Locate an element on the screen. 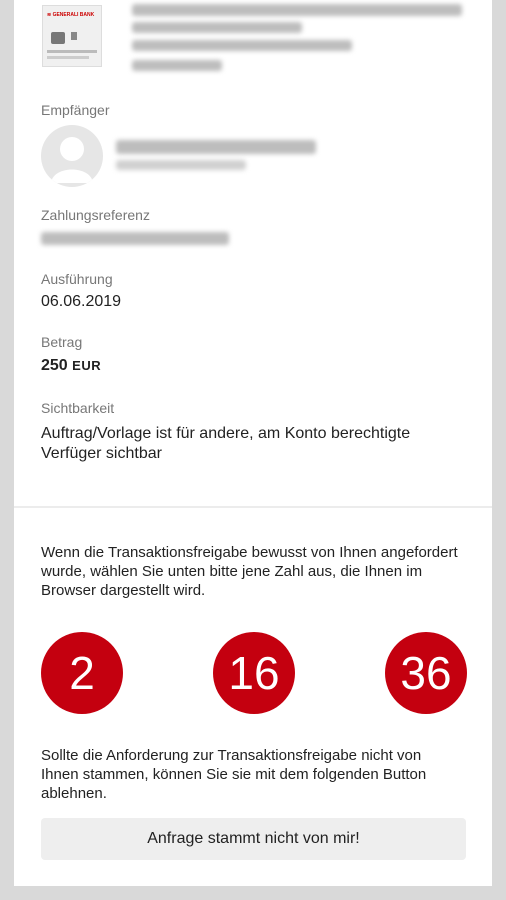 This screenshot has height=900, width=506. visibility-label: Sichtbarkeit is located at coordinates (78, 408).